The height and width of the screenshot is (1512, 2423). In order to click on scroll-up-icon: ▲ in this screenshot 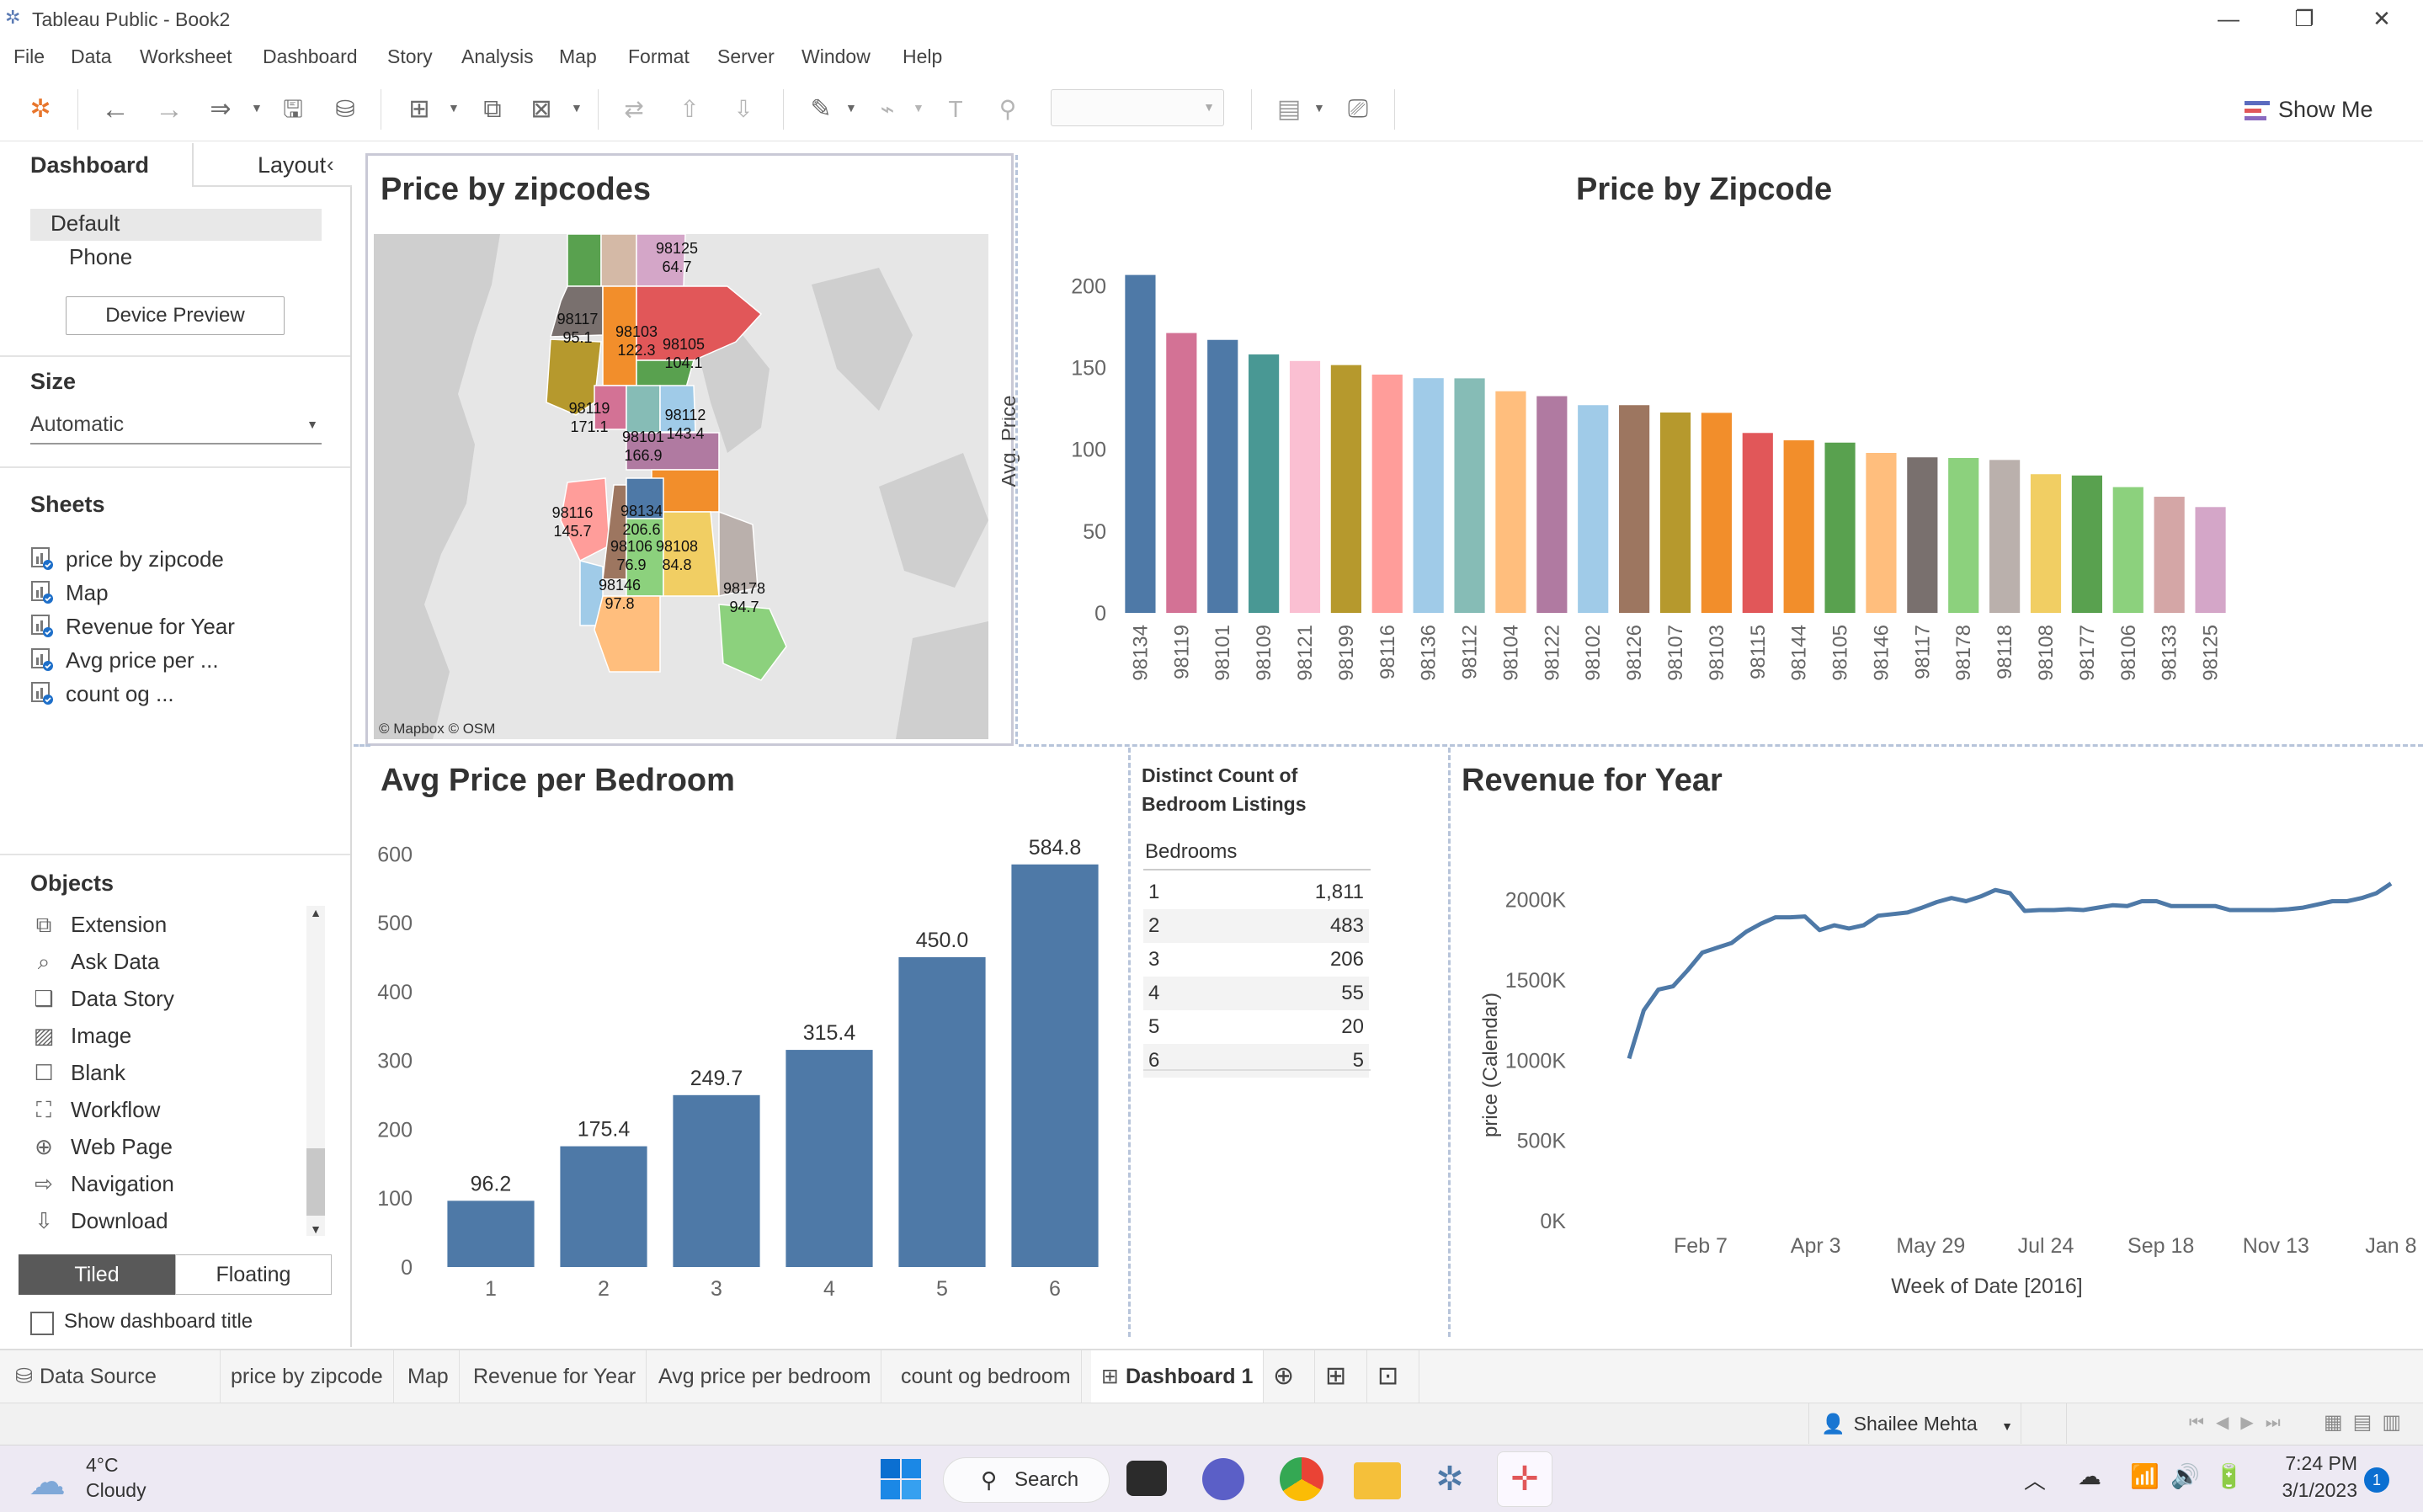, I will do `click(315, 913)`.